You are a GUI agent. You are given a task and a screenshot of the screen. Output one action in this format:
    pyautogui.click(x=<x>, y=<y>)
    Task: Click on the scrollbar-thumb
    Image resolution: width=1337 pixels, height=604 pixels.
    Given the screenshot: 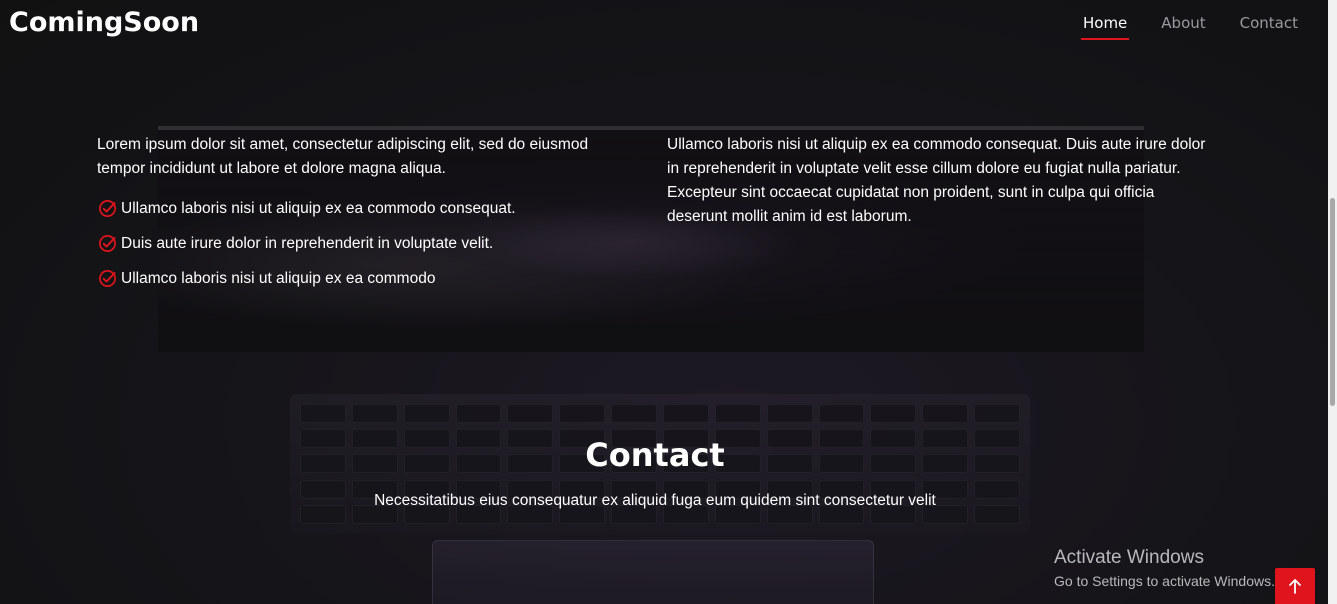 What is the action you would take?
    pyautogui.click(x=1332, y=302)
    